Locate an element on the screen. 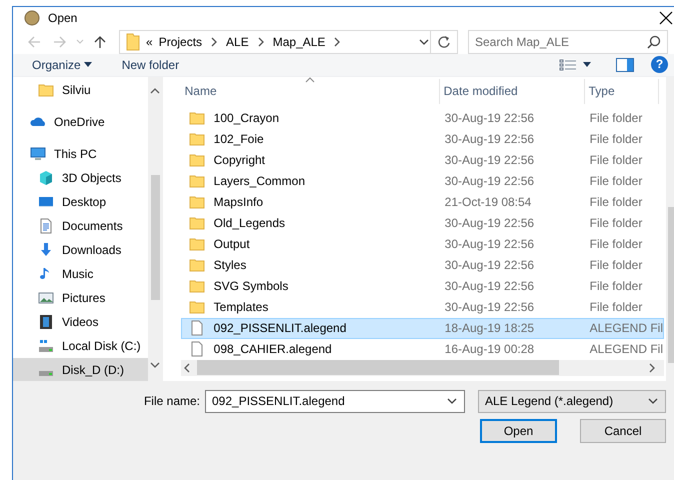  nav-item: This PC is located at coordinates (80, 154).